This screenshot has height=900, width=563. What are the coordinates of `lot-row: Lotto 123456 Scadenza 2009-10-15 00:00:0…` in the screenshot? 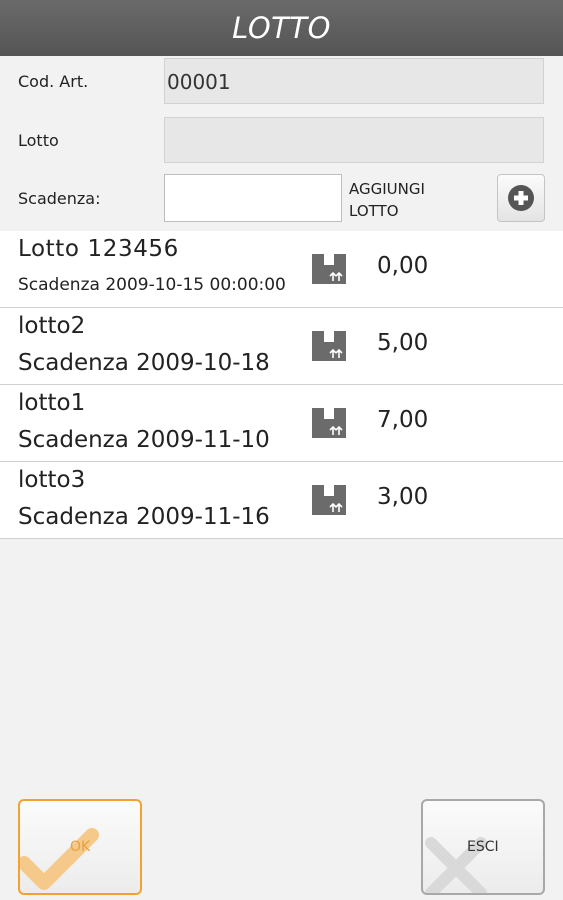 It's located at (281, 269).